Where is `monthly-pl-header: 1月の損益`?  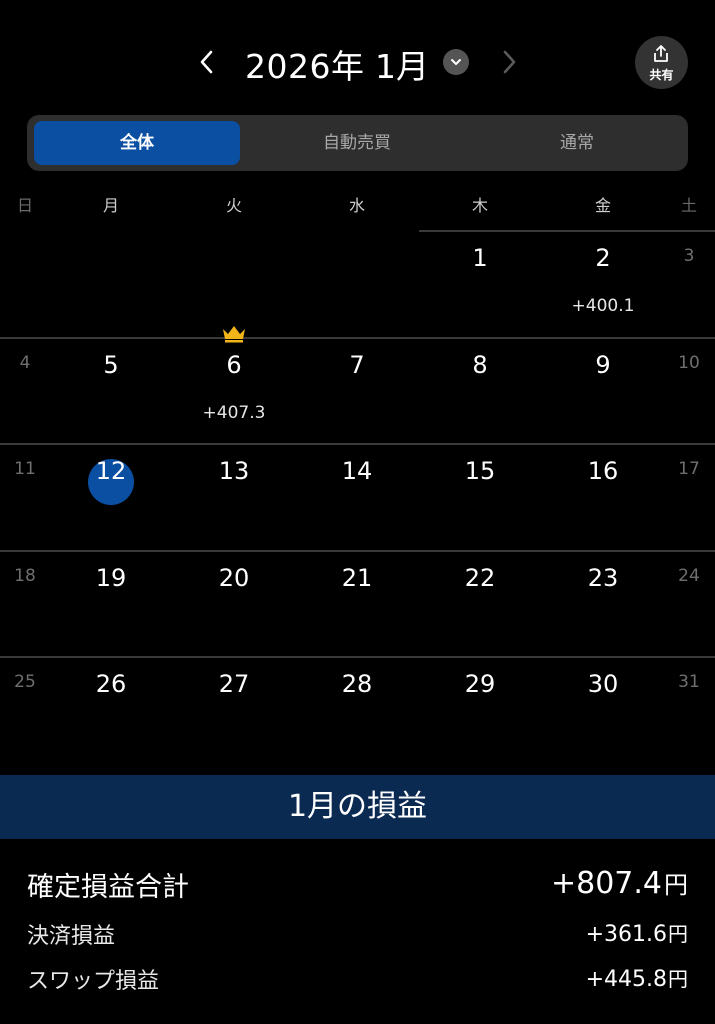 monthly-pl-header: 1月の損益 is located at coordinates (357, 807).